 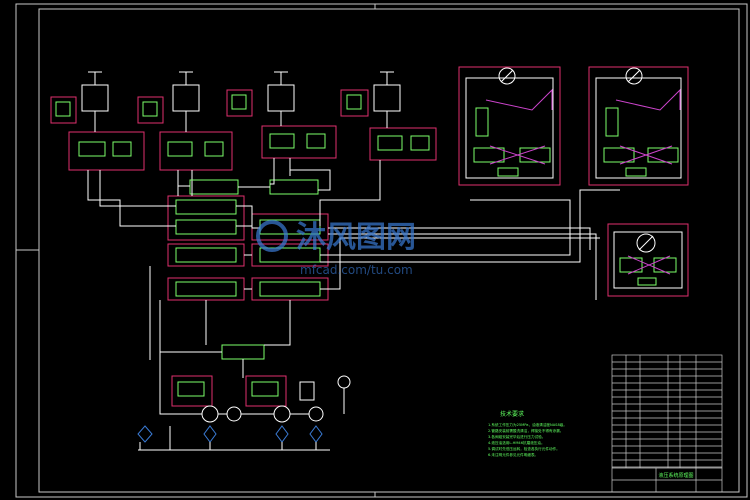 I want to click on notes-line-5: 5.调试时先低压运转，检查各执行元件动作。, so click(x=524, y=448).